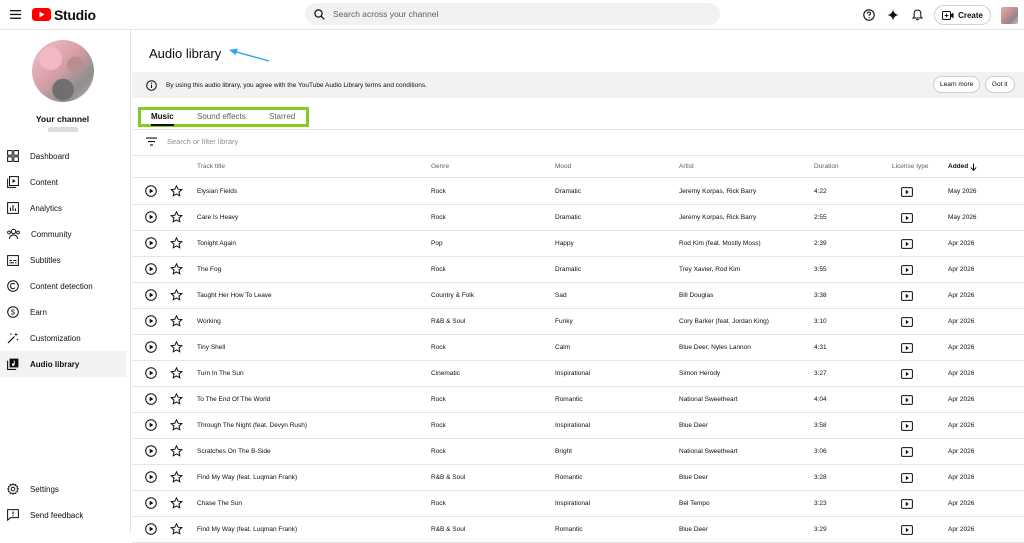 Image resolution: width=1024 pixels, height=543 pixels. I want to click on track-title: Find My Way (feat. Luqman Frank), so click(247, 477).